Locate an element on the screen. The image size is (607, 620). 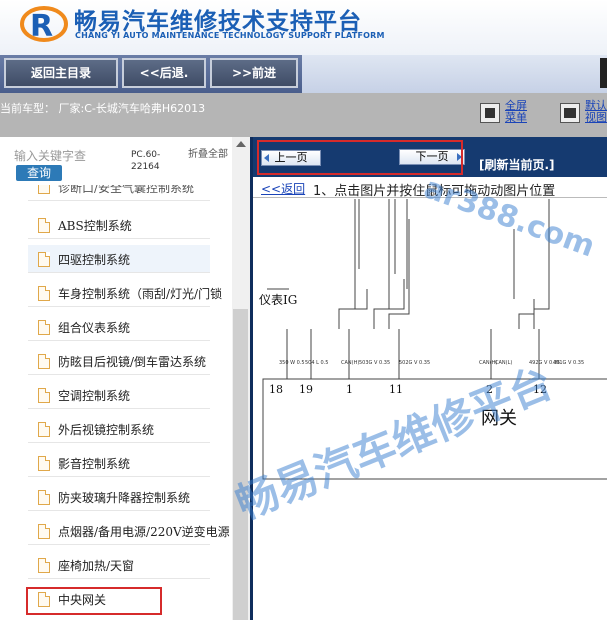
default-view-link: 默认 视图 is located at coordinates (596, 112).